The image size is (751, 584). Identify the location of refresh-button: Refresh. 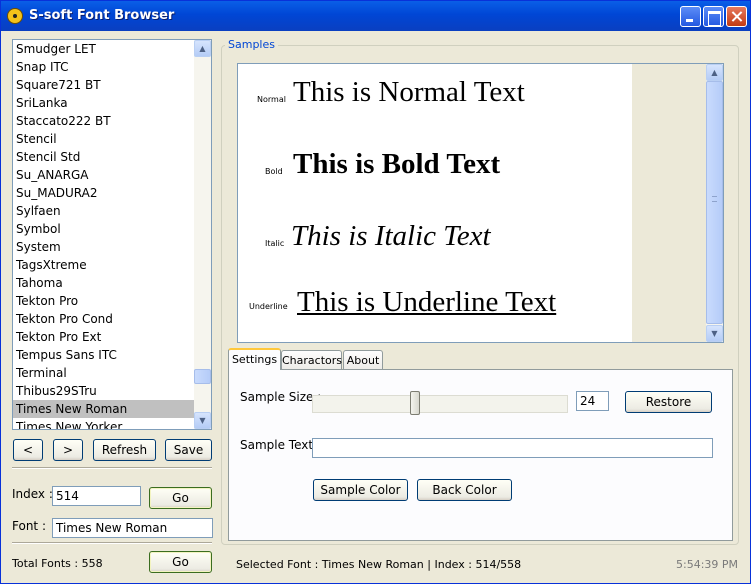
(124, 450).